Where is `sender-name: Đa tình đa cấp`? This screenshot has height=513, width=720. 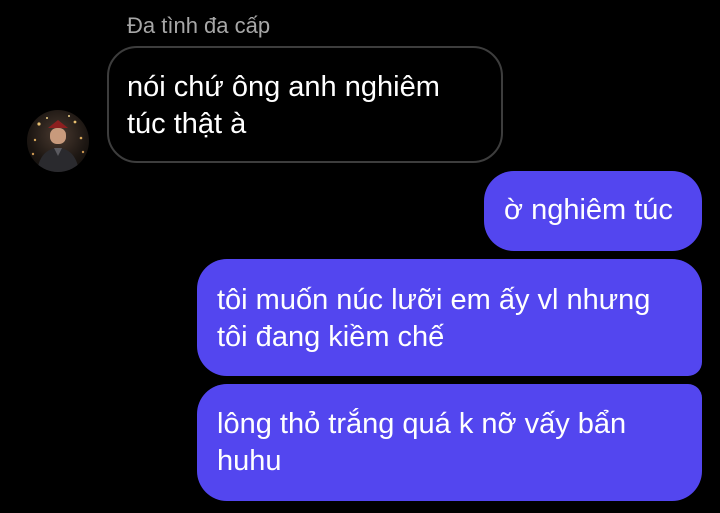
sender-name: Đa tình đa cấp is located at coordinates (199, 25).